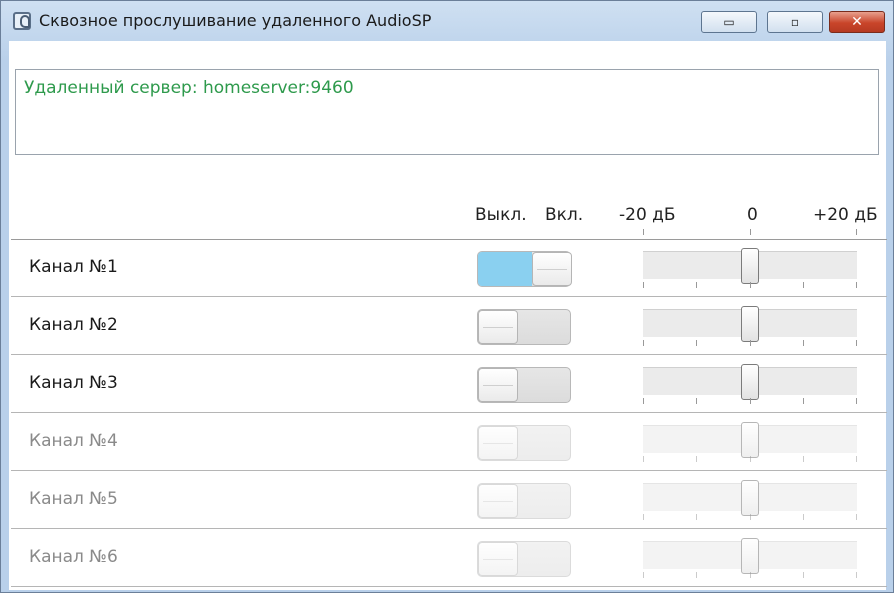 The height and width of the screenshot is (593, 894). What do you see at coordinates (22, 21) in the screenshot?
I see `app-icon` at bounding box center [22, 21].